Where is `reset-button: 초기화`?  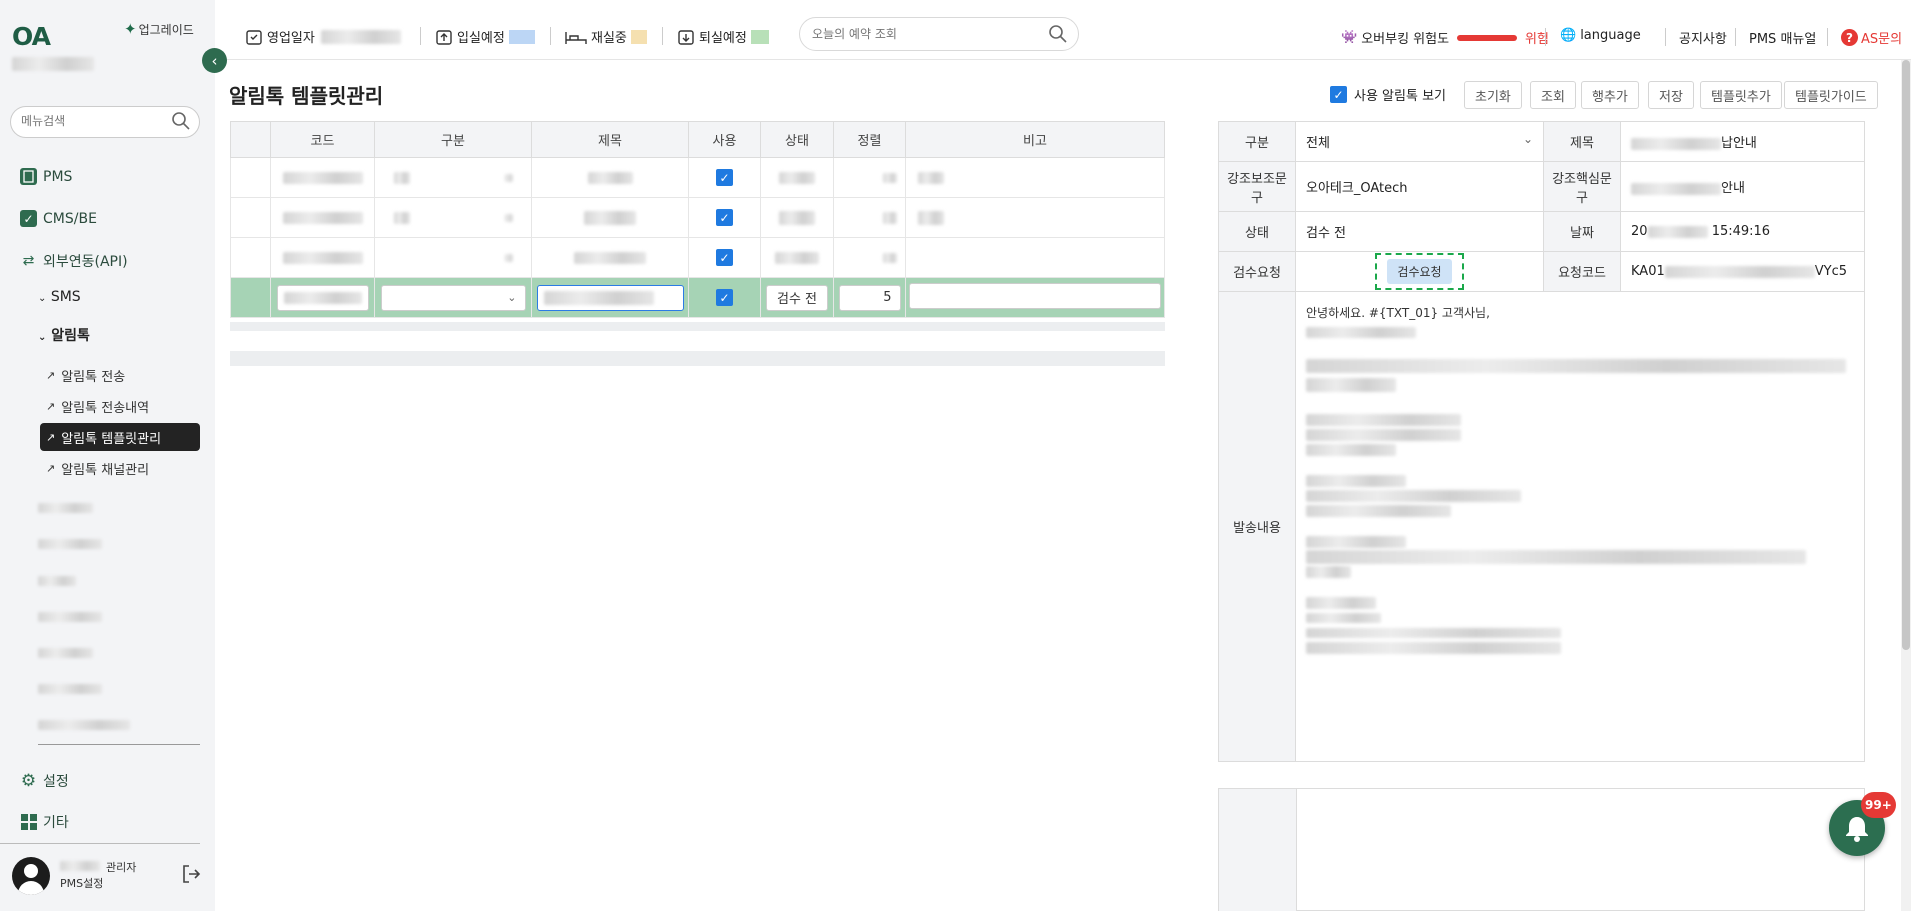 reset-button: 초기화 is located at coordinates (1493, 95).